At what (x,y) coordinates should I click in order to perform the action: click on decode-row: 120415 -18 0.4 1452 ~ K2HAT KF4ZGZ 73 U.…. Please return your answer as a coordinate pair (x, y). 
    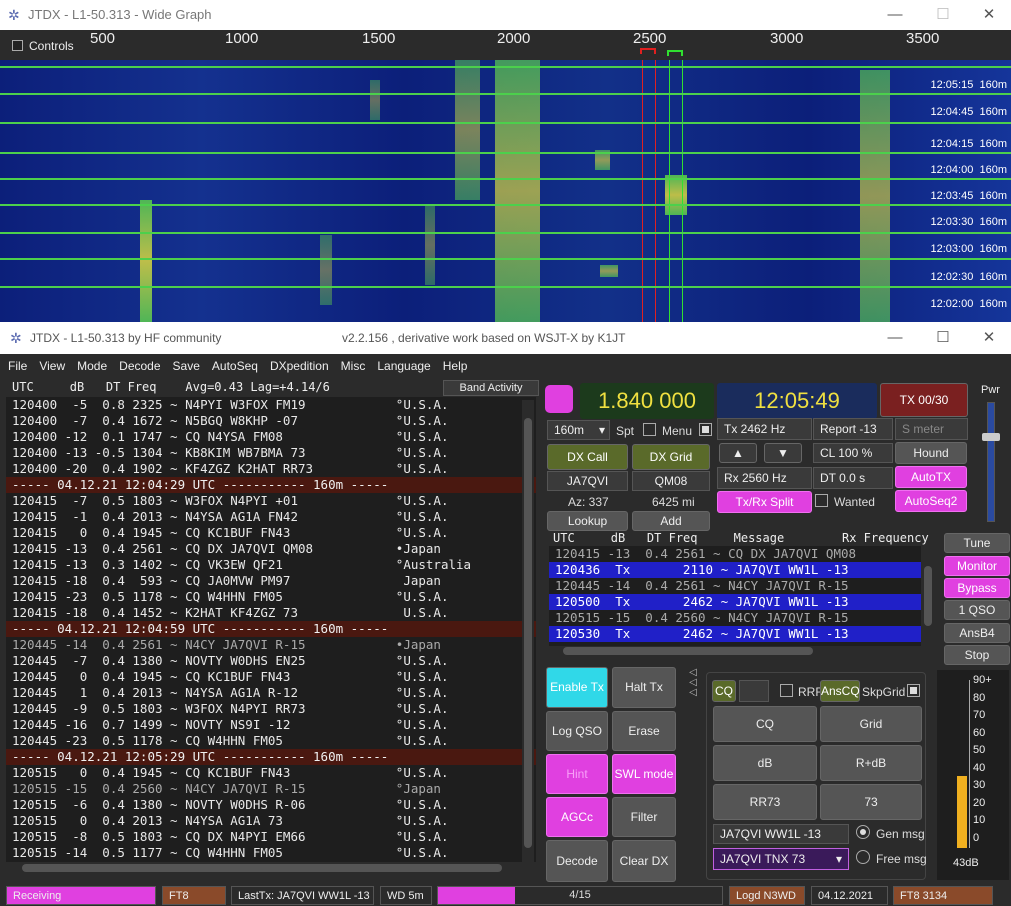
    Looking at the image, I should click on (271, 613).